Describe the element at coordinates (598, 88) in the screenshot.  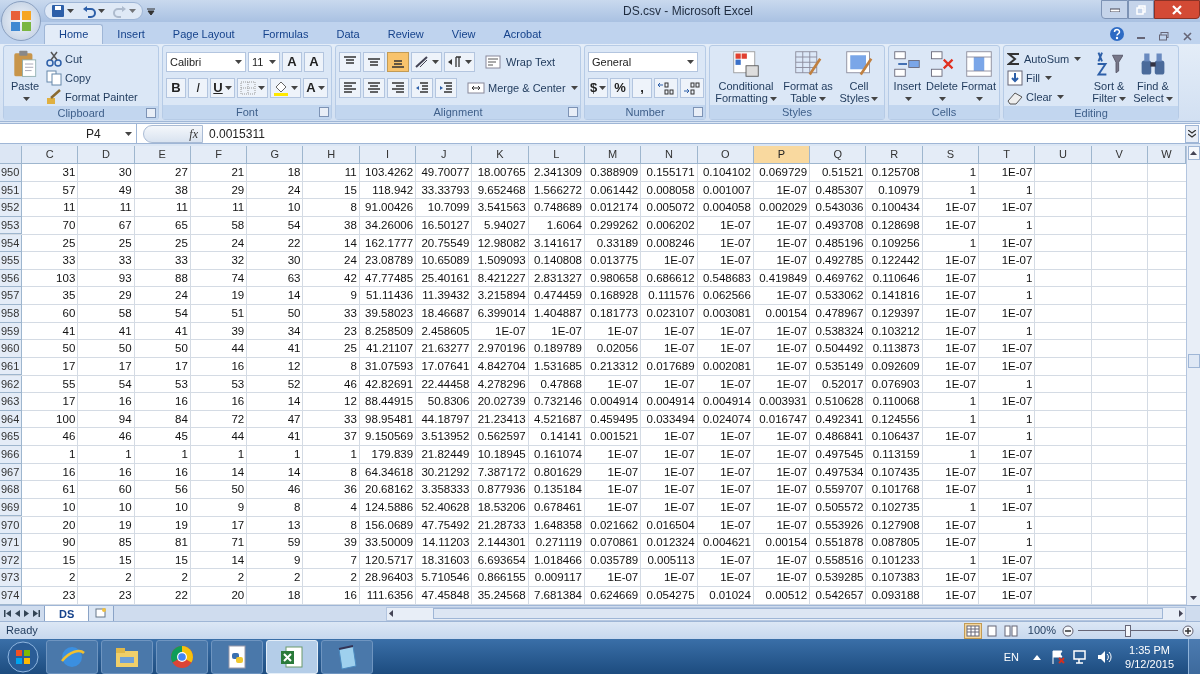
I see `currency-button: $` at that location.